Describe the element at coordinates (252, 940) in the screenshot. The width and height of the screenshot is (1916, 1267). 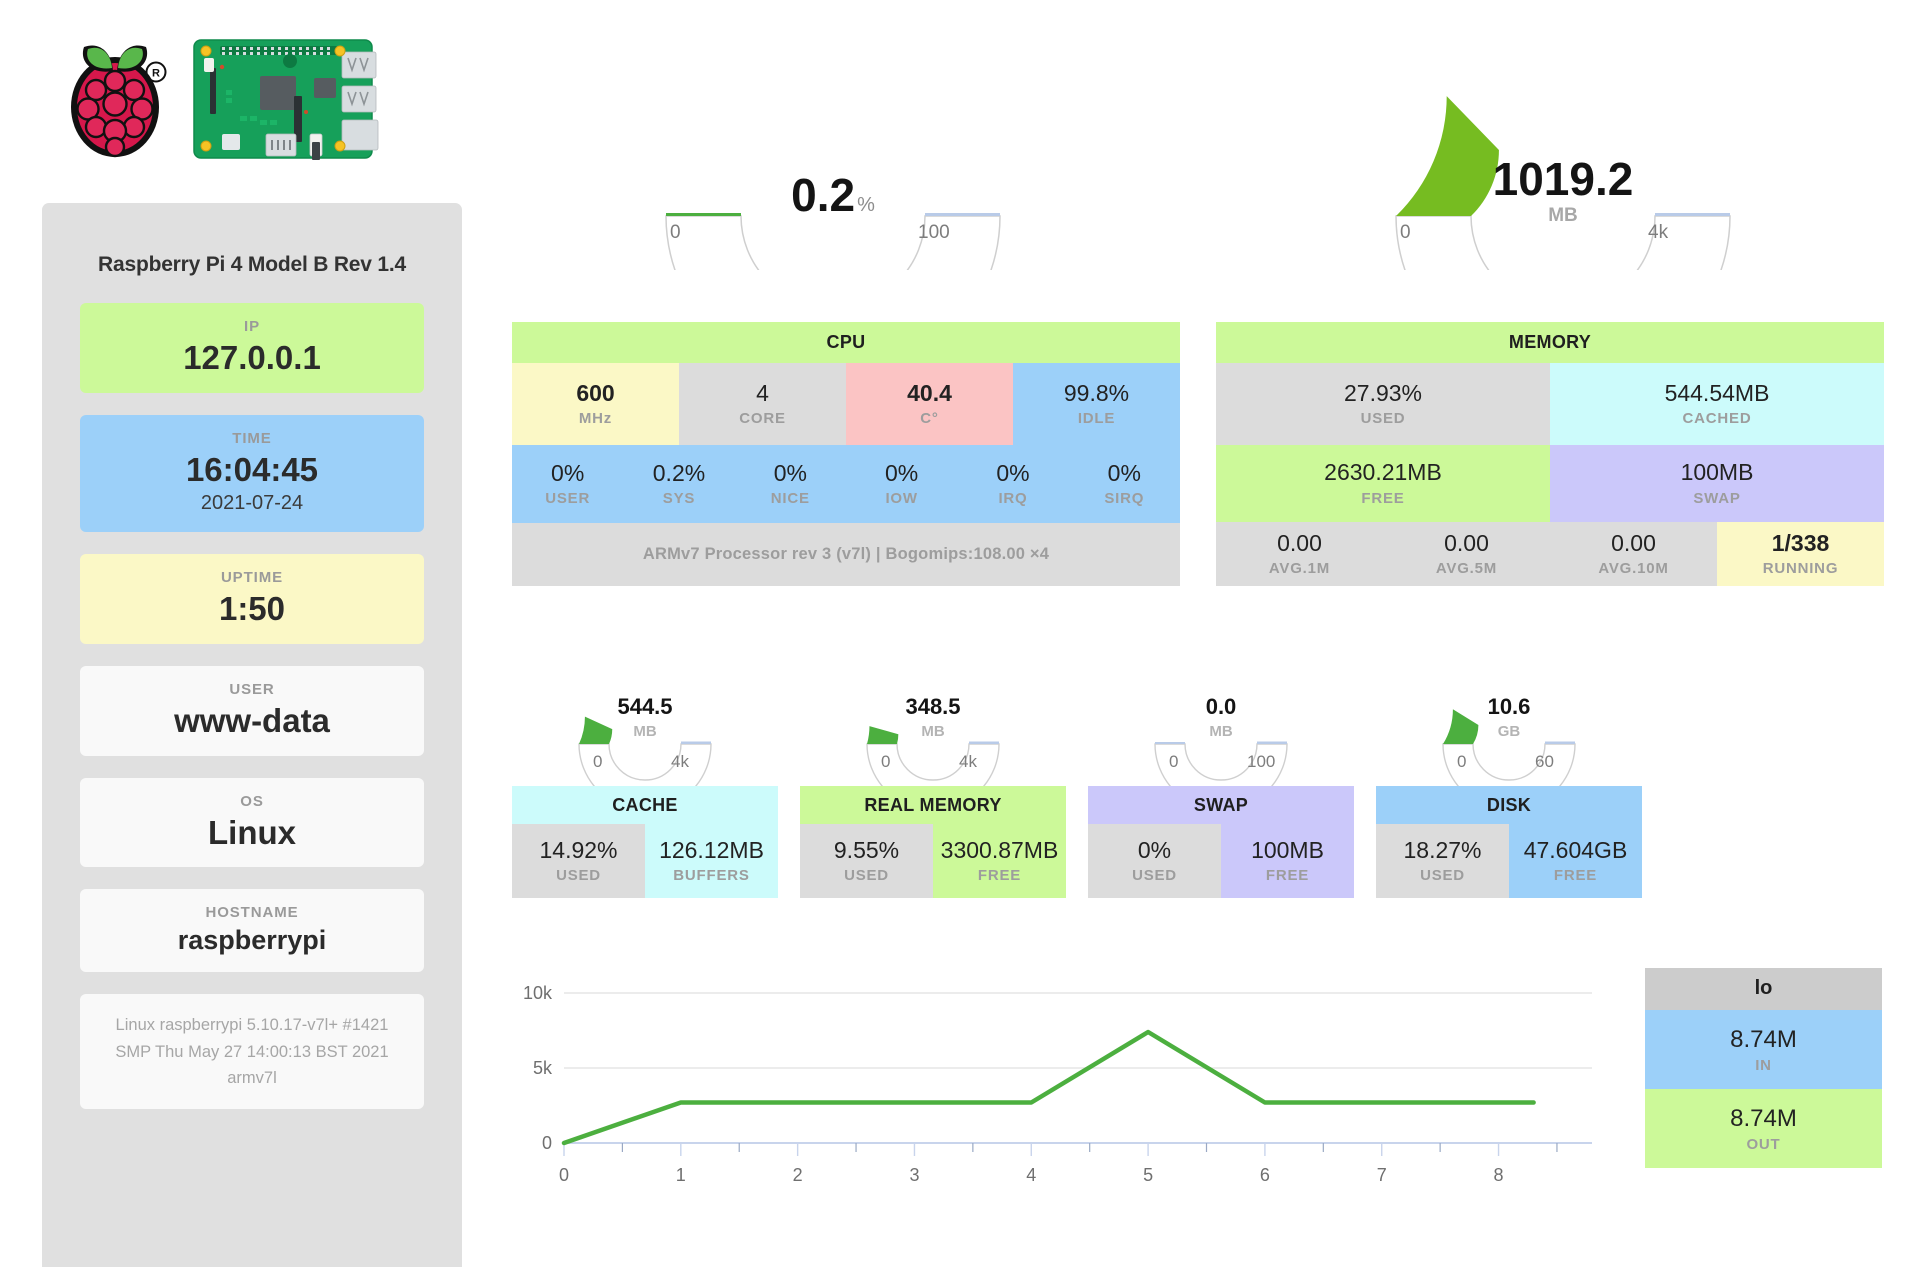
I see `sidebar-card-value: raspberrypi` at that location.